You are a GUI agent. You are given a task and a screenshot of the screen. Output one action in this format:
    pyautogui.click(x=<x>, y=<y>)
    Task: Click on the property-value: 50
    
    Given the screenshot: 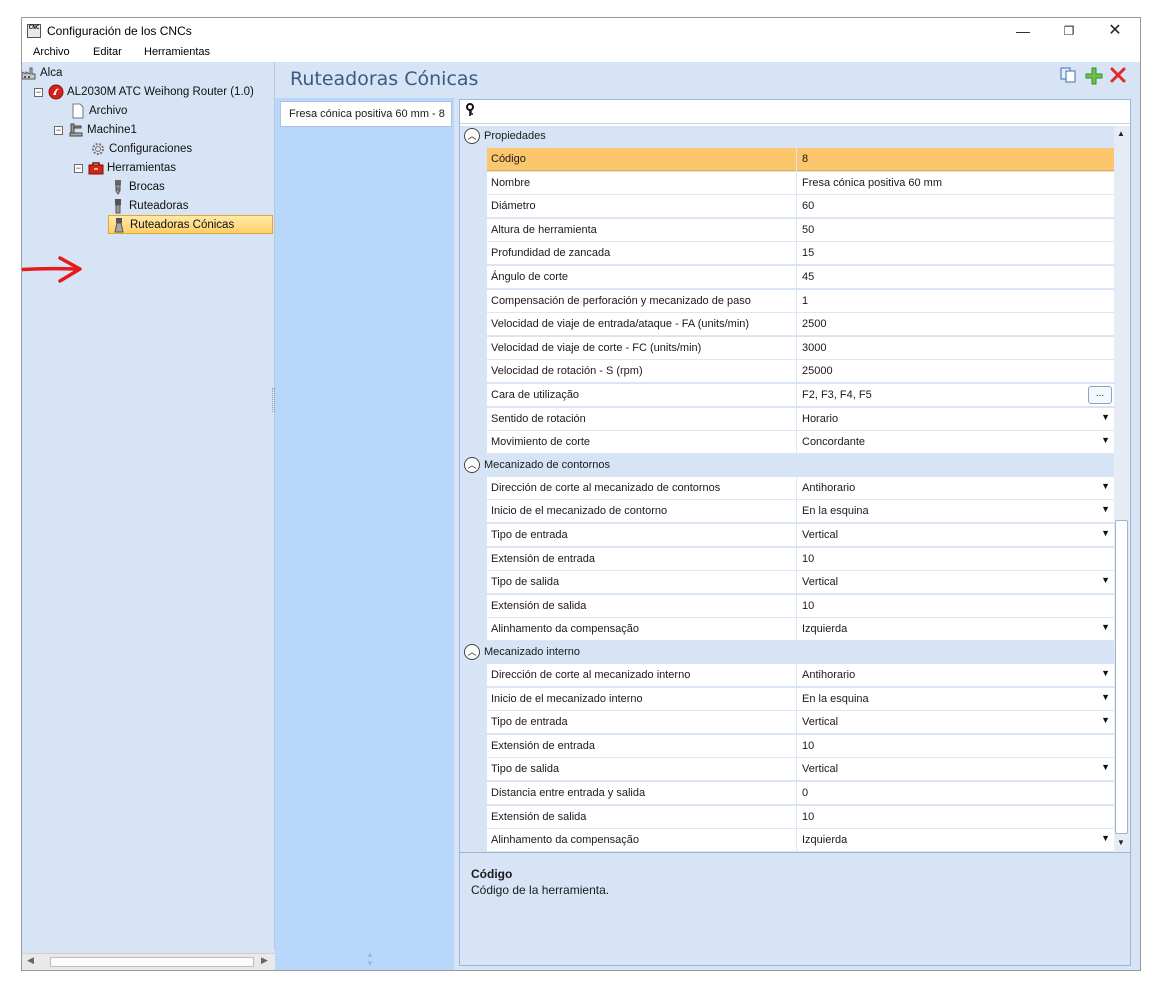 What is the action you would take?
    pyautogui.click(x=808, y=230)
    